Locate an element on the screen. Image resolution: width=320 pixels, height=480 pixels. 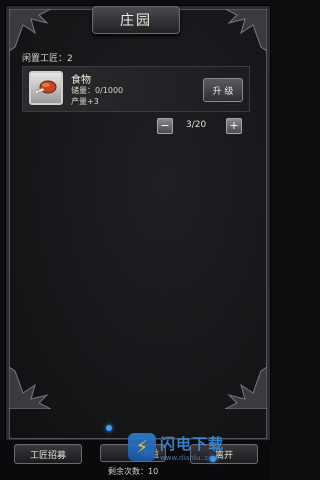
resource-storage: 储量：0/1000 is located at coordinates (97, 90).